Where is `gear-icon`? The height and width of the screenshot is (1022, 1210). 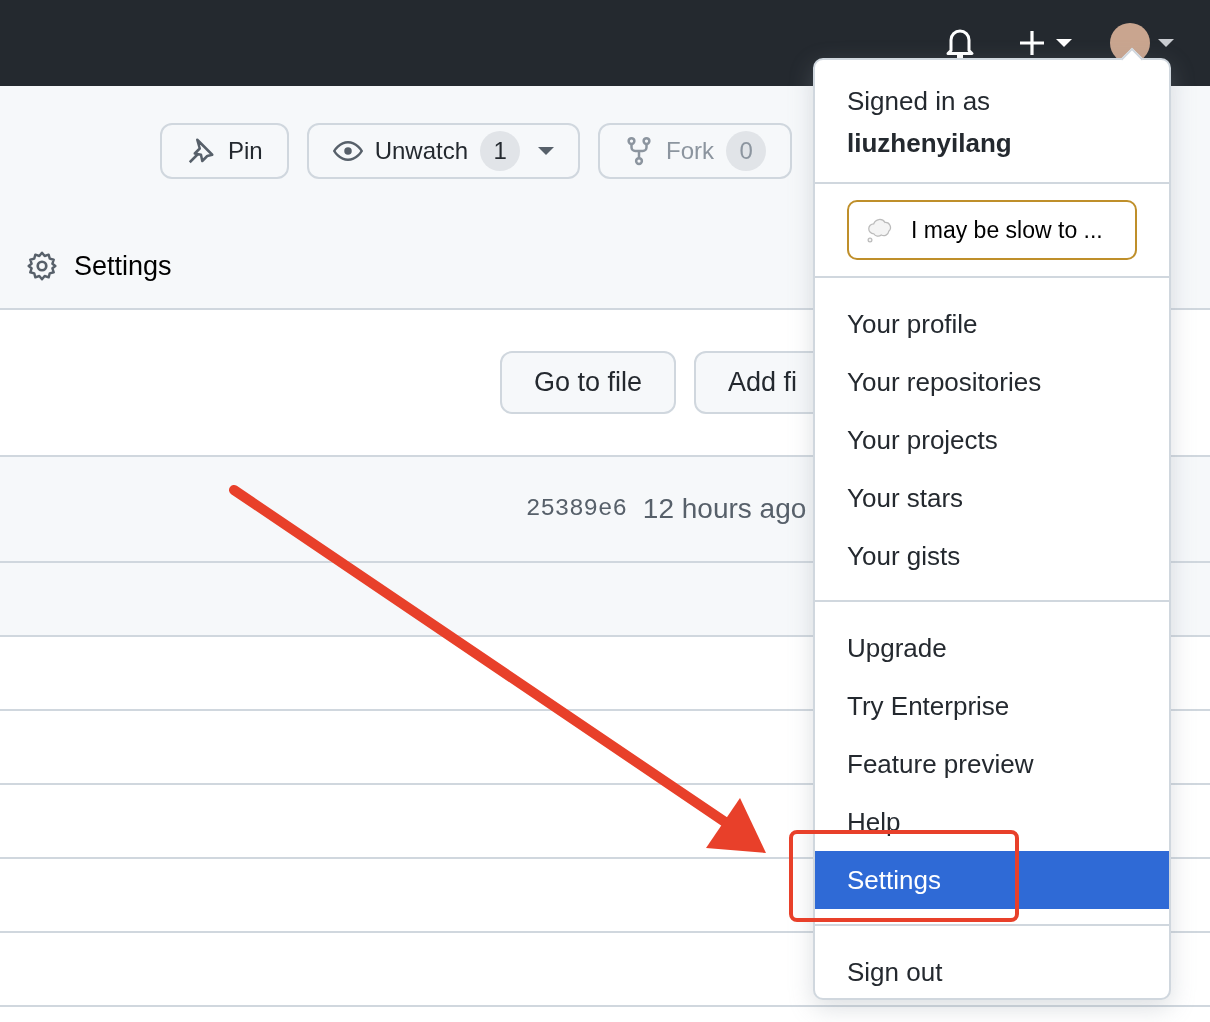
gear-icon is located at coordinates (42, 266).